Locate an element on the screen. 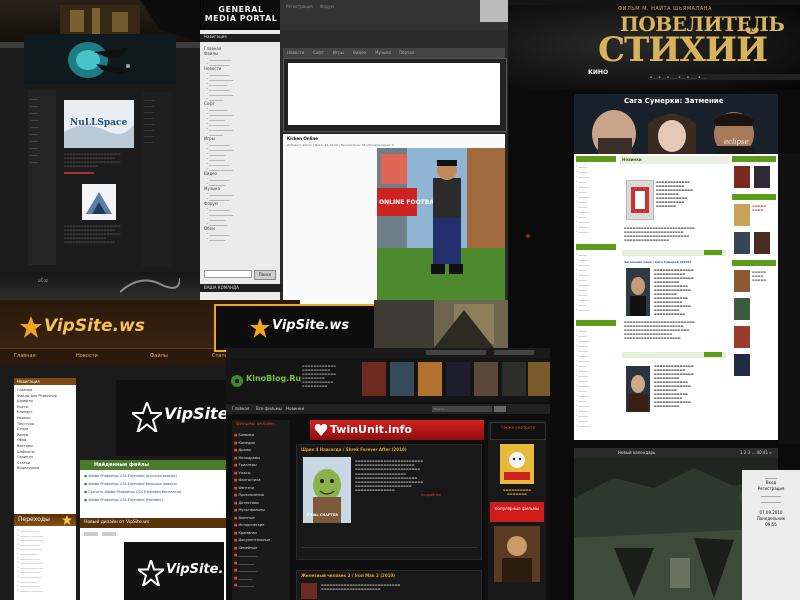  kb-category: Мелодрамы is located at coordinates (249, 458).